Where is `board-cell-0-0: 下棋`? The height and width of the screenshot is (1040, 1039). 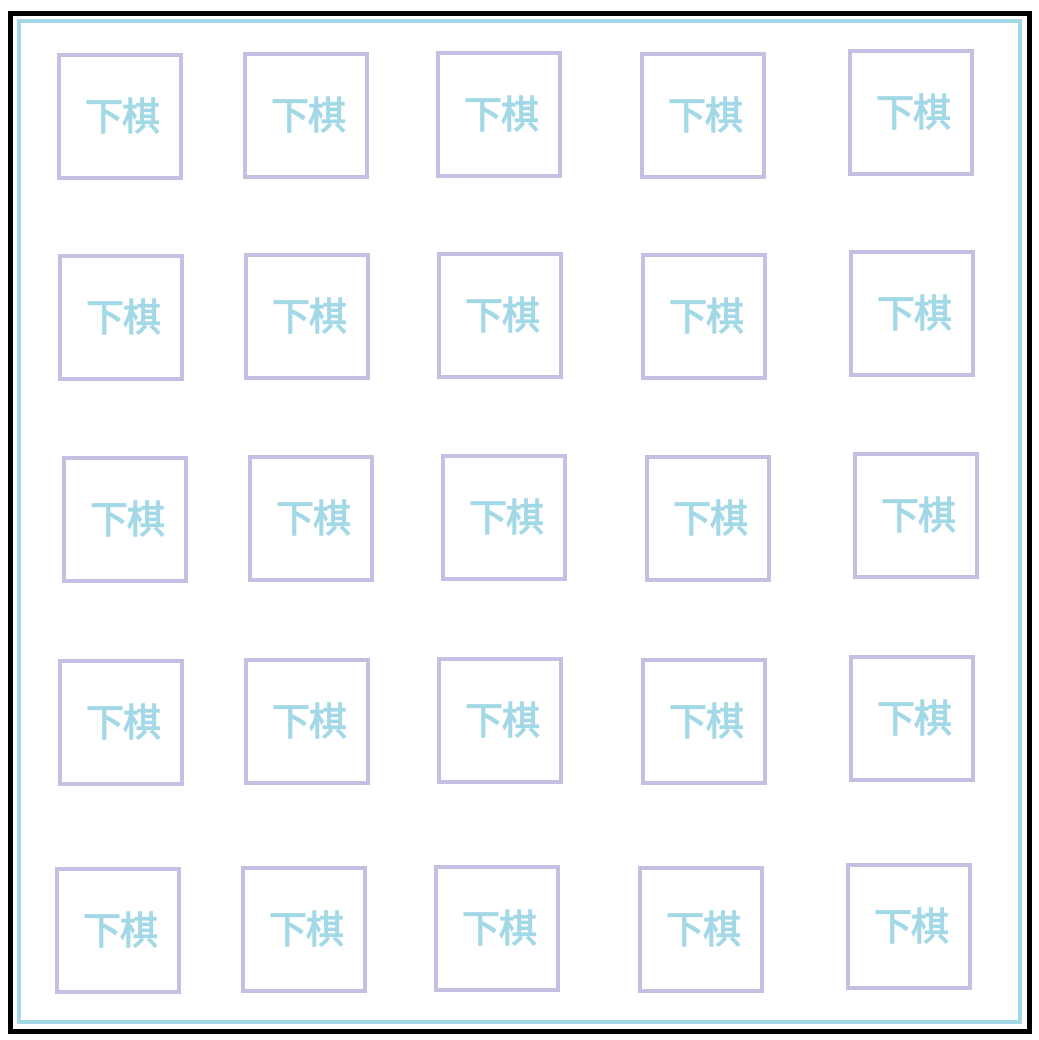
board-cell-0-0: 下棋 is located at coordinates (120, 116).